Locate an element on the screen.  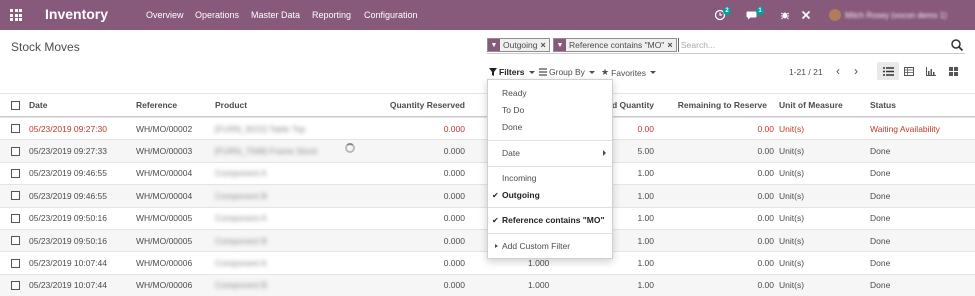
pager-value: 1-21 / 21 is located at coordinates (806, 72).